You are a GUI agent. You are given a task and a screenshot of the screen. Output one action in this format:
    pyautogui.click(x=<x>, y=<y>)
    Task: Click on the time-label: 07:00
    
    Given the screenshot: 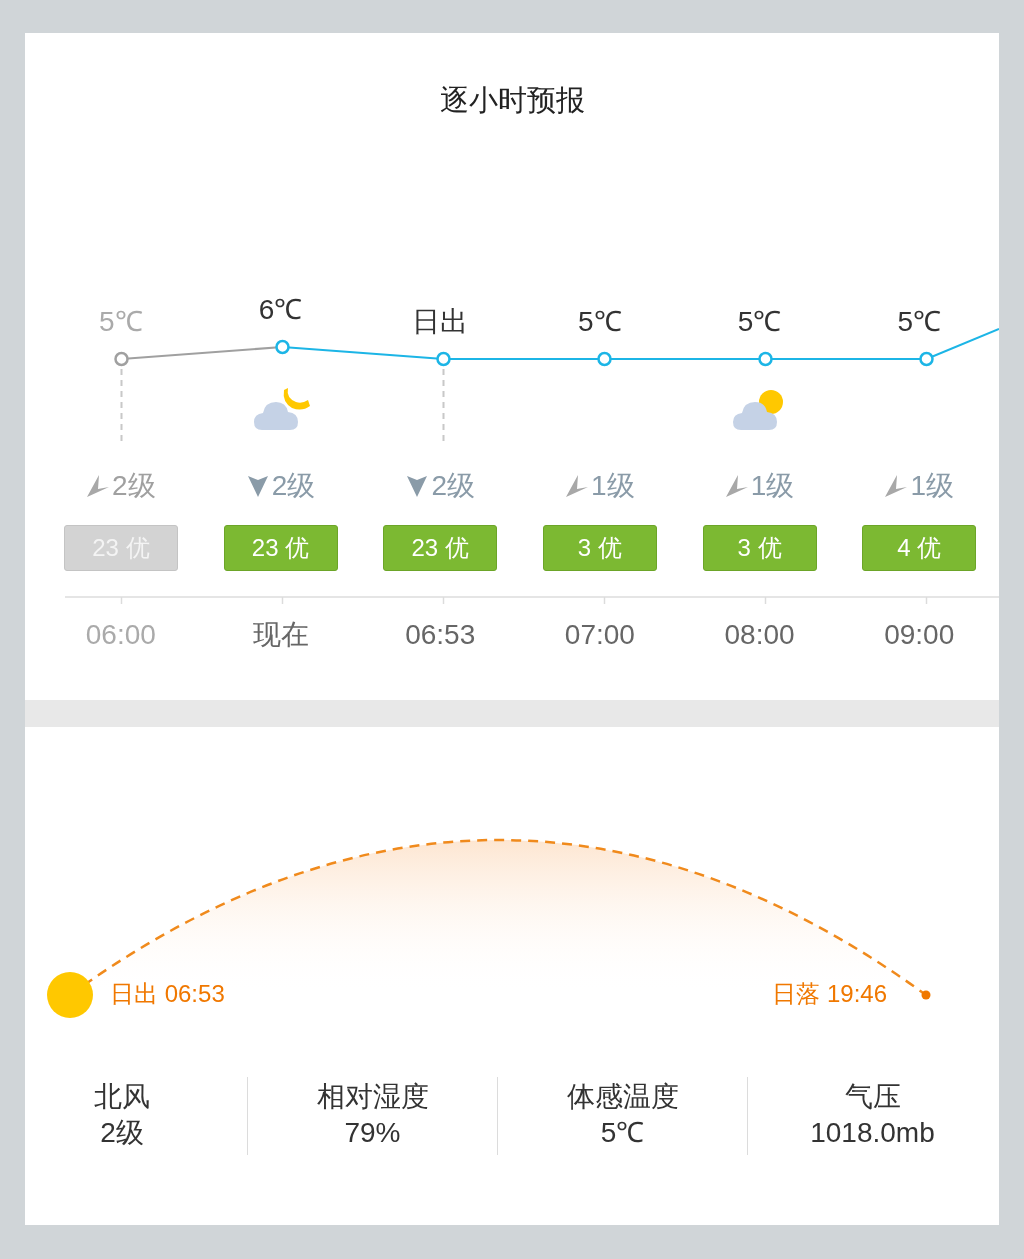 What is the action you would take?
    pyautogui.click(x=599, y=635)
    